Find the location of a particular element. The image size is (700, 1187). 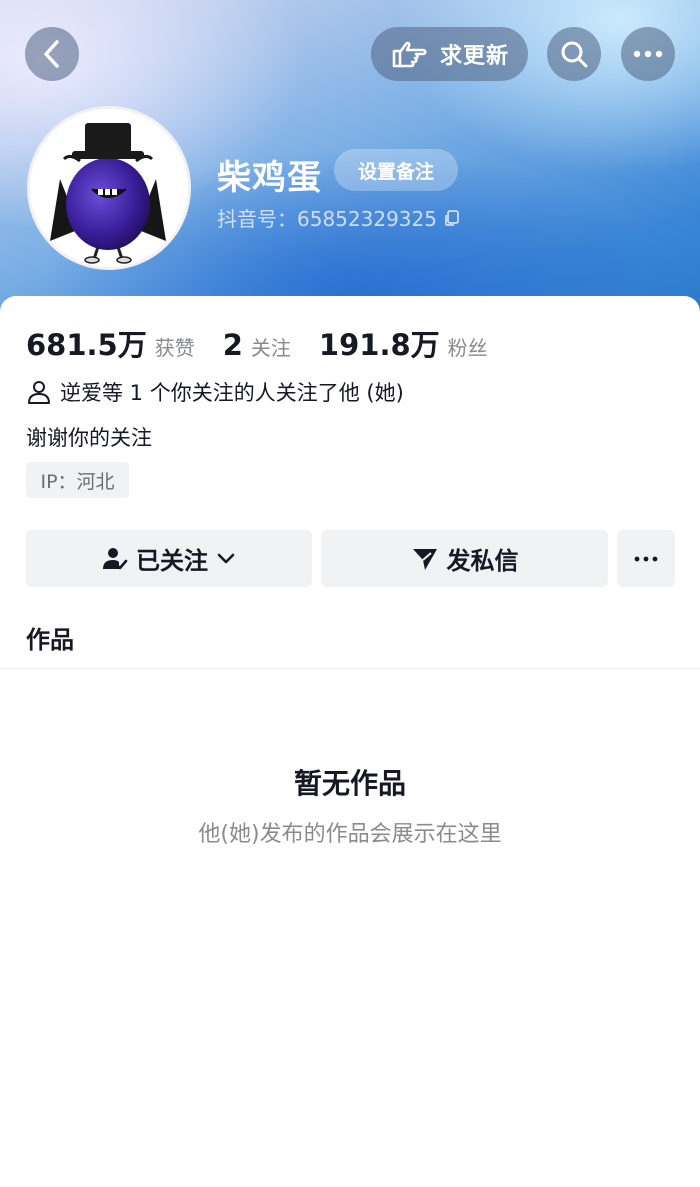

followers-count: 191.8万 is located at coordinates (379, 343).